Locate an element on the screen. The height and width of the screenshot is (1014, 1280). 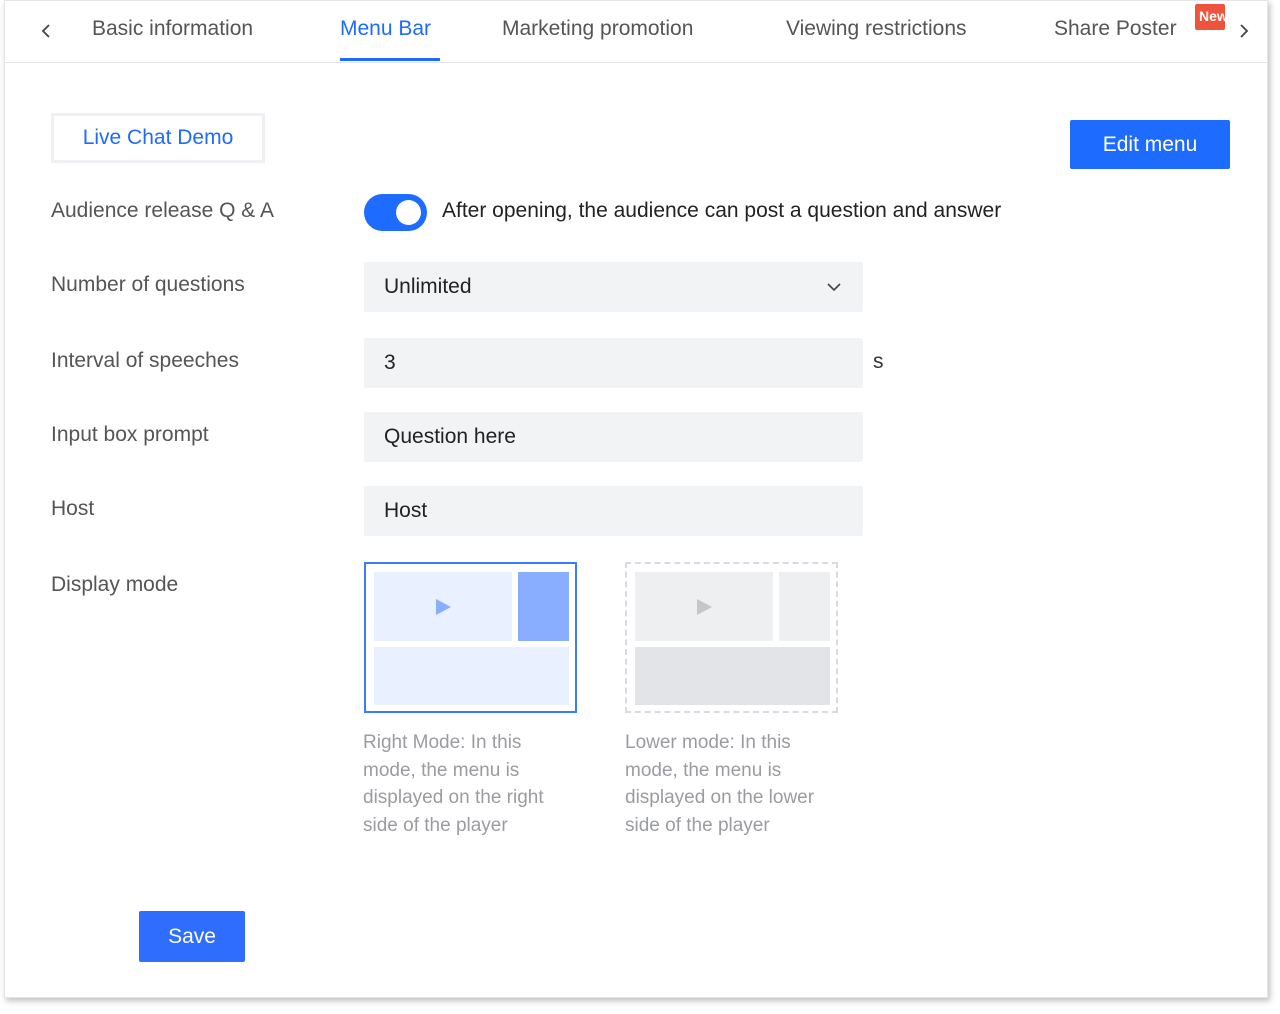
display-mode-label: Display mode is located at coordinates (115, 584).